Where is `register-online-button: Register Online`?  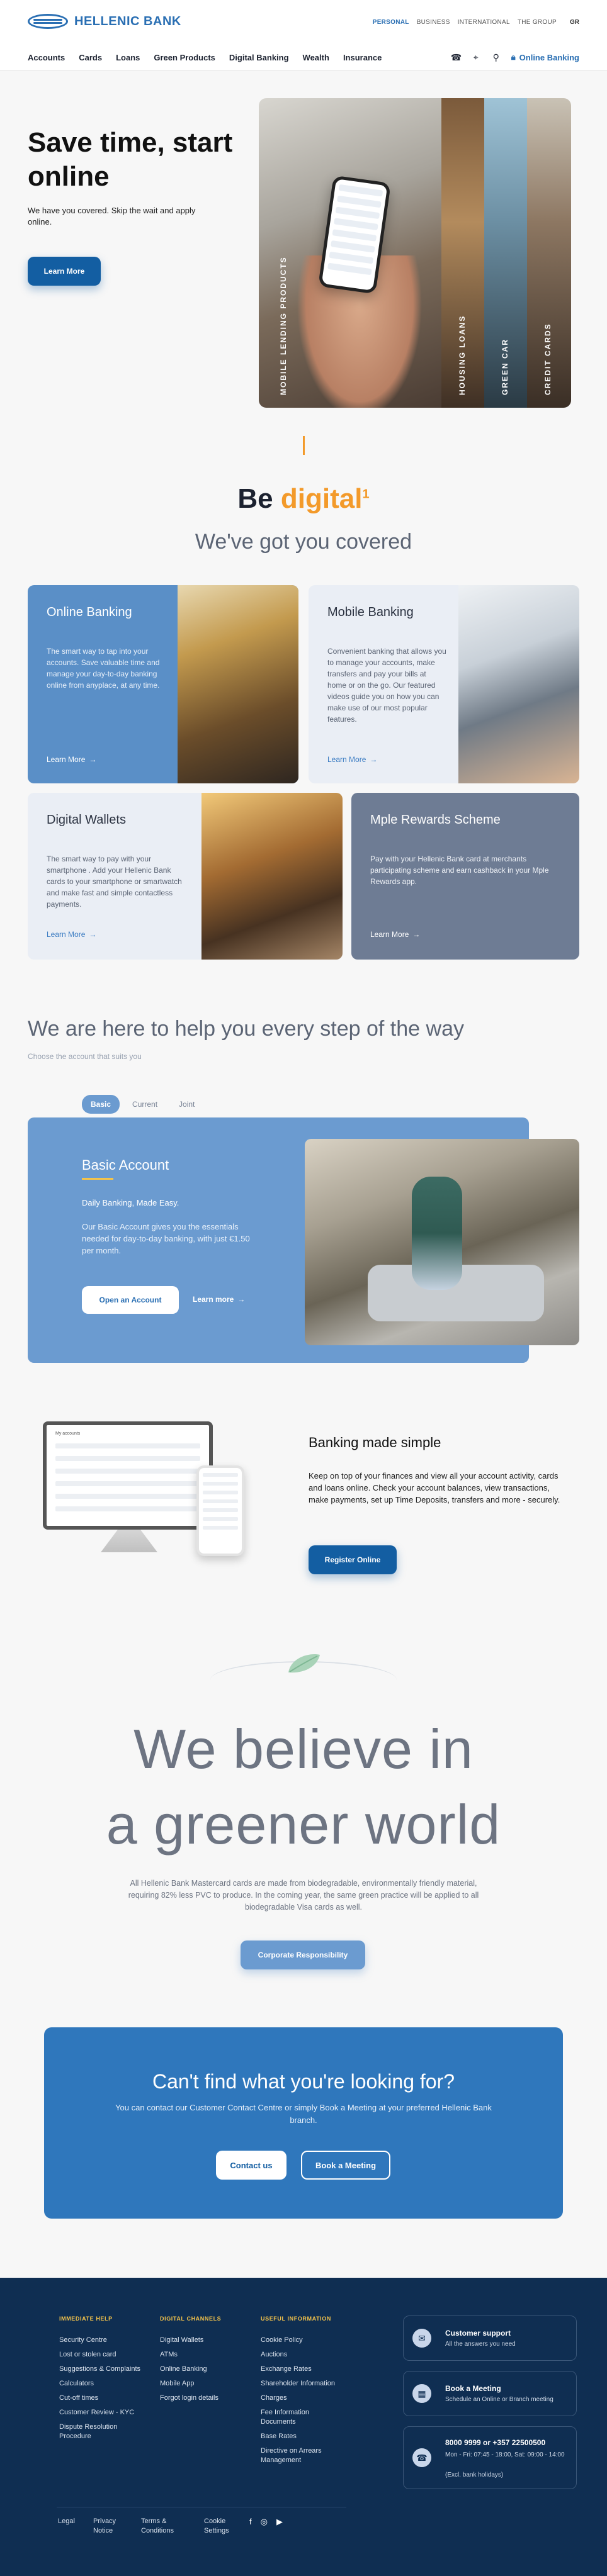 register-online-button: Register Online is located at coordinates (353, 1559).